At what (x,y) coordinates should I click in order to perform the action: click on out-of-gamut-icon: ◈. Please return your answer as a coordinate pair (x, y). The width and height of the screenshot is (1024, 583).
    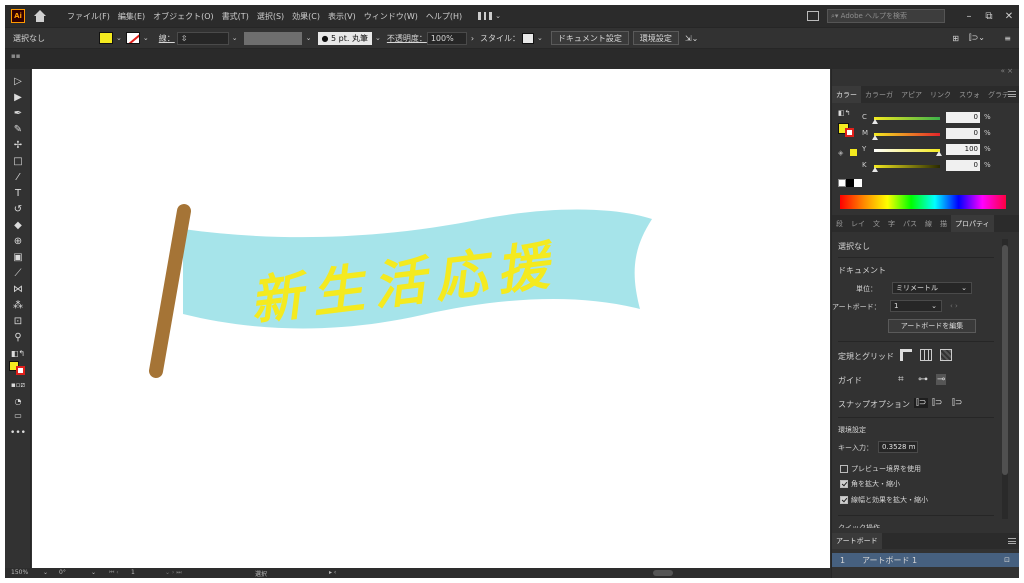
    Looking at the image, I should click on (840, 153).